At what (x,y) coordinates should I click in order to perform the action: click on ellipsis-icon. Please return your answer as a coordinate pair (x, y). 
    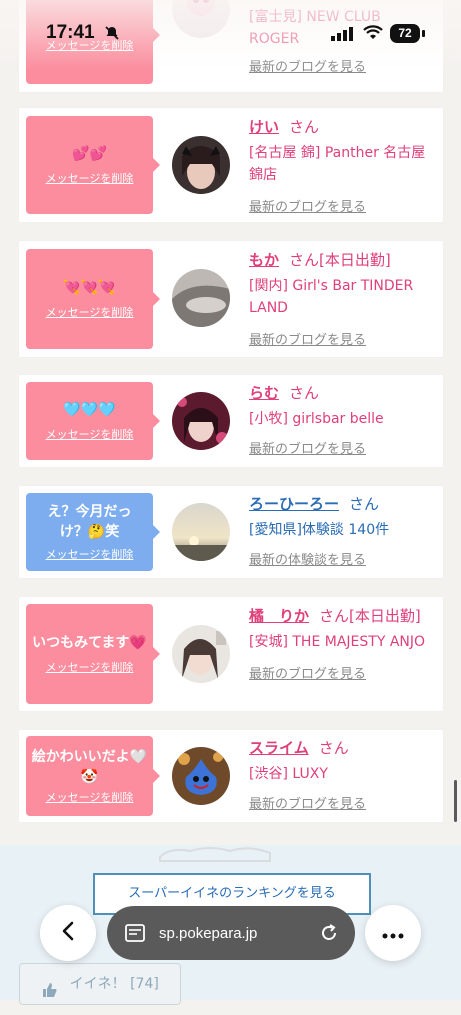
    Looking at the image, I should click on (393, 933).